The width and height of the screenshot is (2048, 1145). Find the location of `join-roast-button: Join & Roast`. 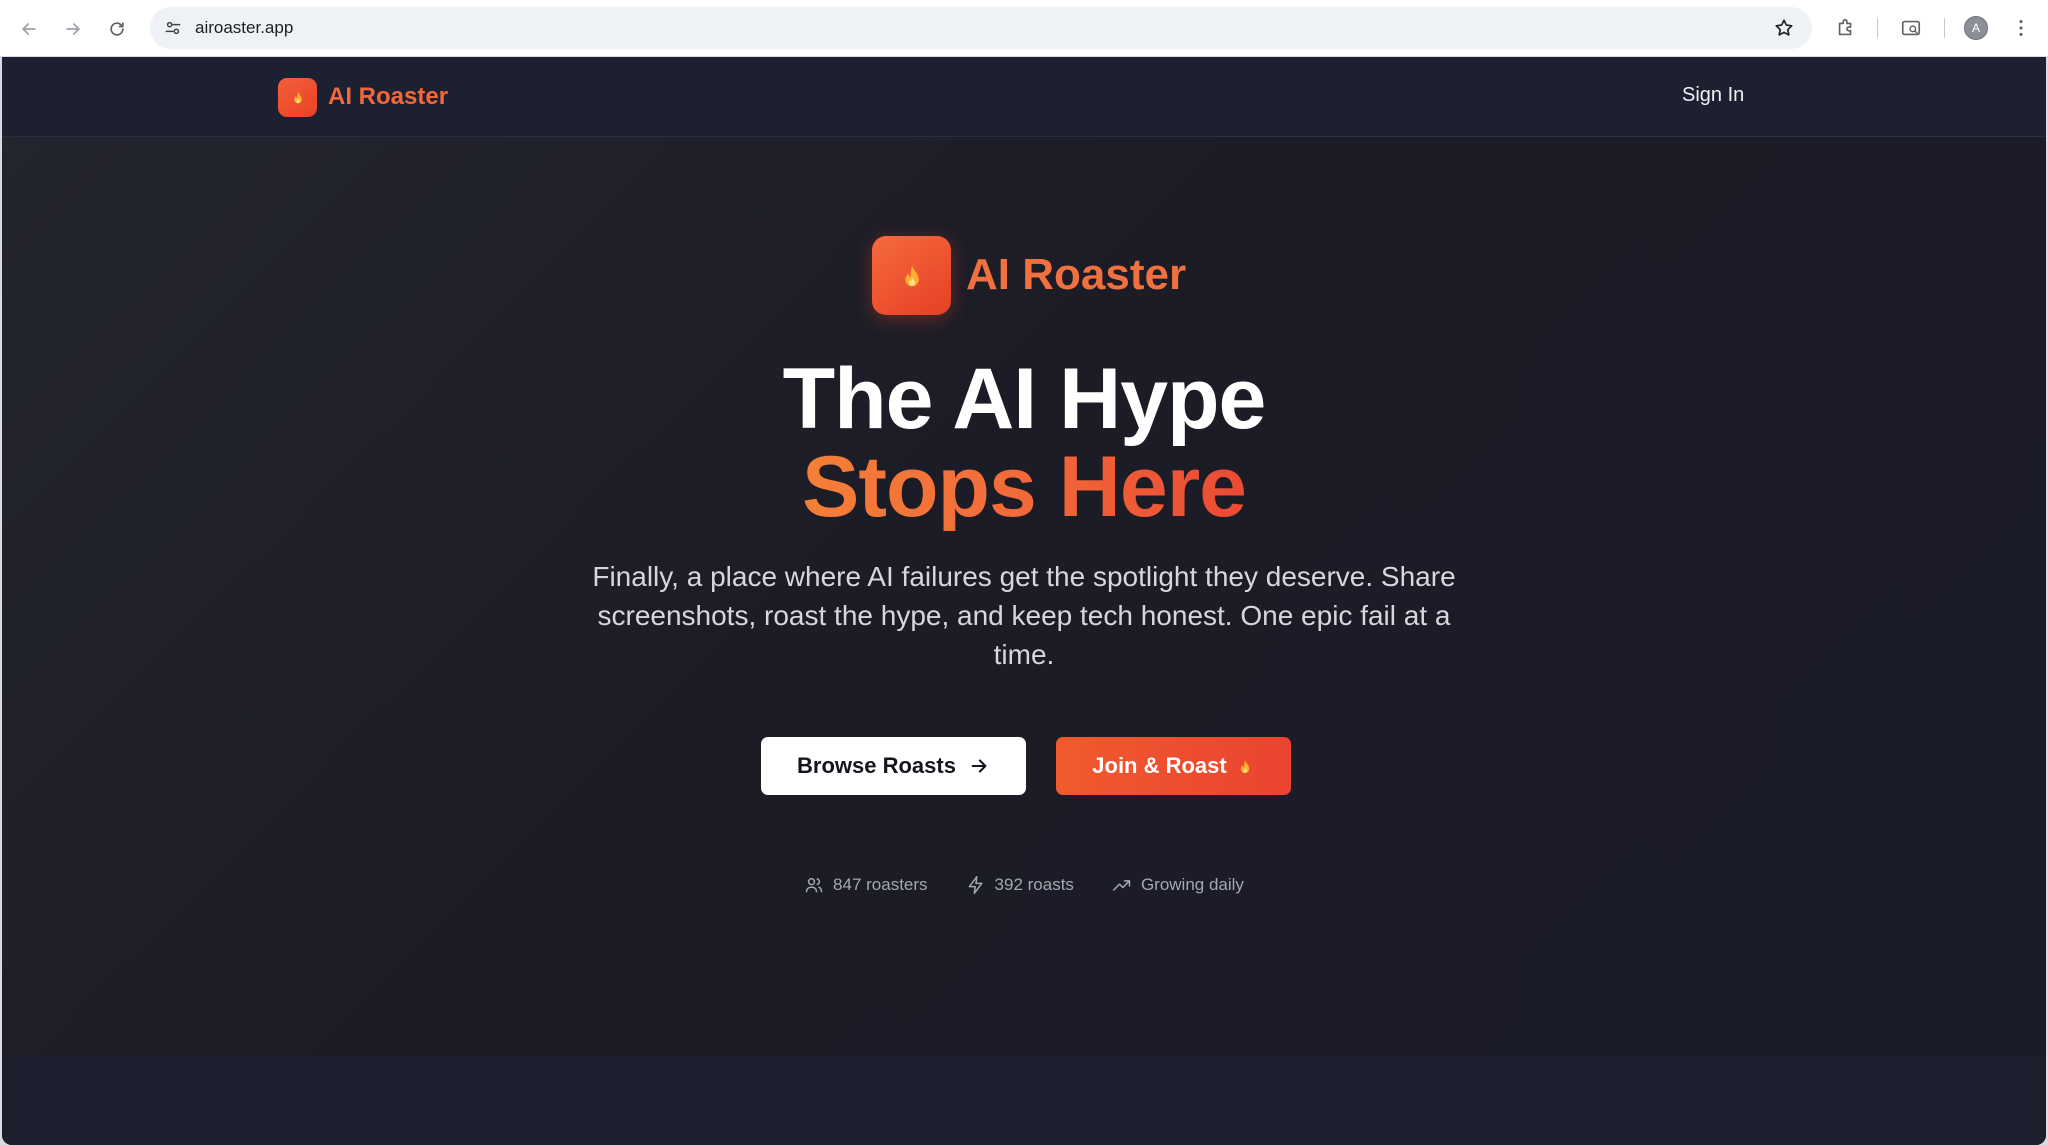

join-roast-button: Join & Roast is located at coordinates (1173, 766).